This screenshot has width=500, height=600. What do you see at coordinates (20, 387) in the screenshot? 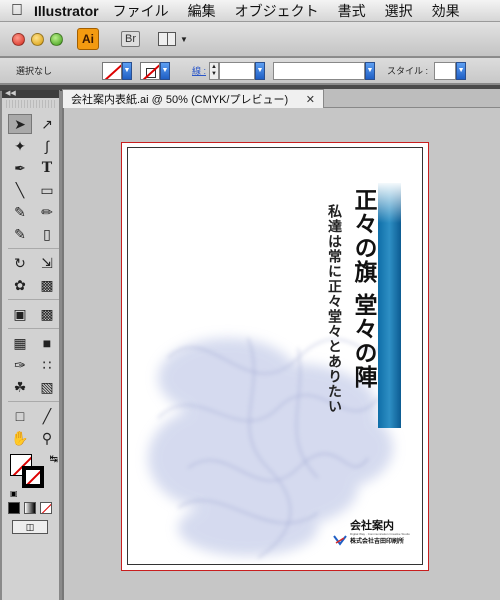
I see `live-paint-bucket-tool-icon: ☘` at bounding box center [20, 387].